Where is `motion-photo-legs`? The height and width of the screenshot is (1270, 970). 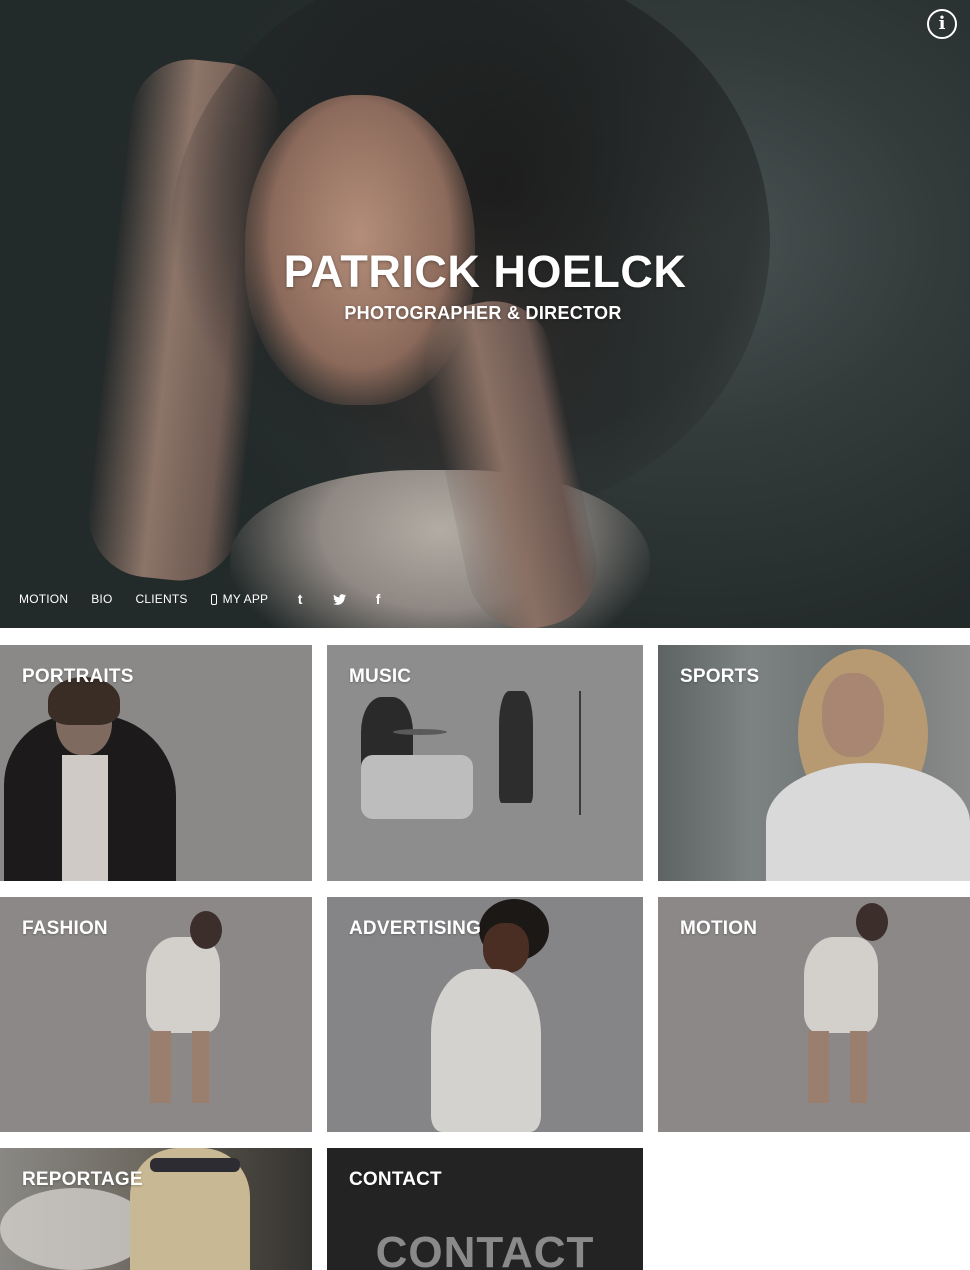
motion-photo-legs is located at coordinates (843, 1067).